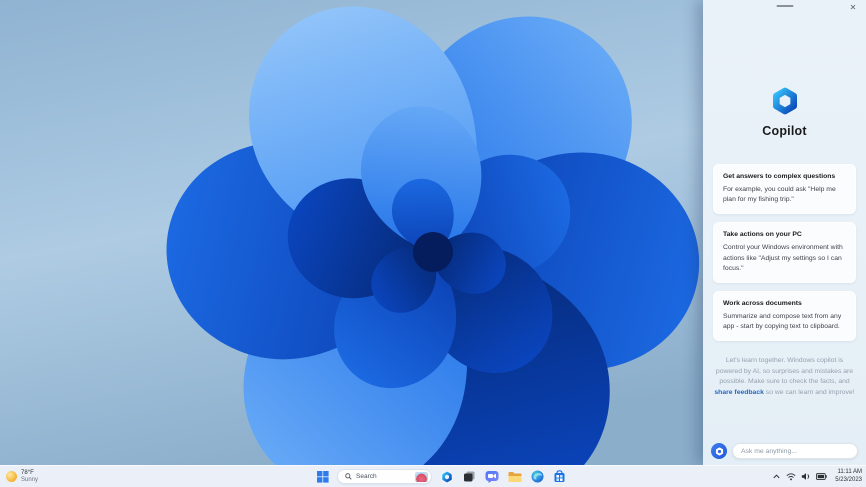 The width and height of the screenshot is (866, 487). Describe the element at coordinates (776, 476) in the screenshot. I see `chevron-up-icon` at that location.